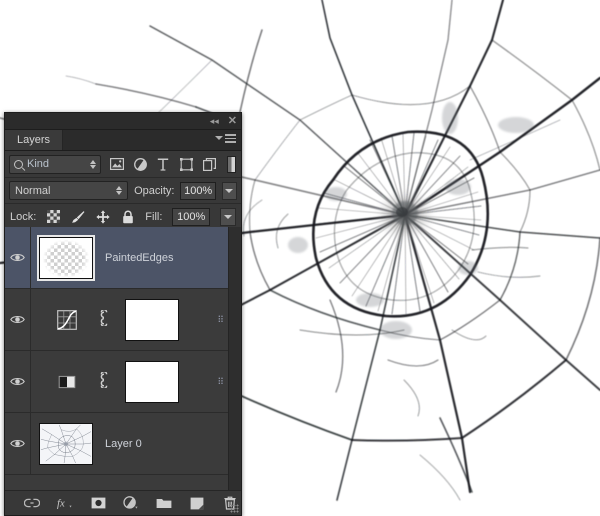 The width and height of the screenshot is (600, 516). What do you see at coordinates (98, 503) in the screenshot?
I see `add-layer-mask-icon` at bounding box center [98, 503].